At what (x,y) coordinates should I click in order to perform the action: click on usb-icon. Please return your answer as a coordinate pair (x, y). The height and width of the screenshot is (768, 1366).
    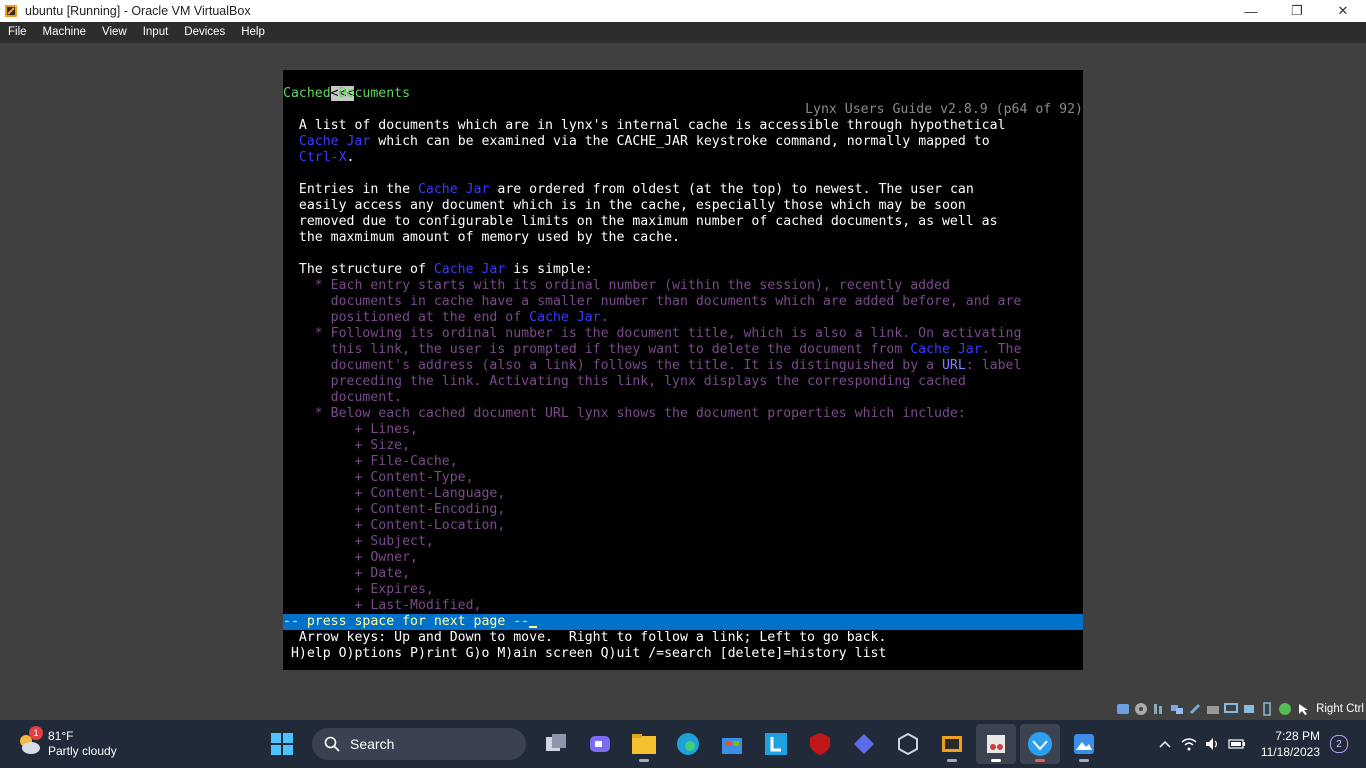
    Looking at the image, I should click on (1195, 709).